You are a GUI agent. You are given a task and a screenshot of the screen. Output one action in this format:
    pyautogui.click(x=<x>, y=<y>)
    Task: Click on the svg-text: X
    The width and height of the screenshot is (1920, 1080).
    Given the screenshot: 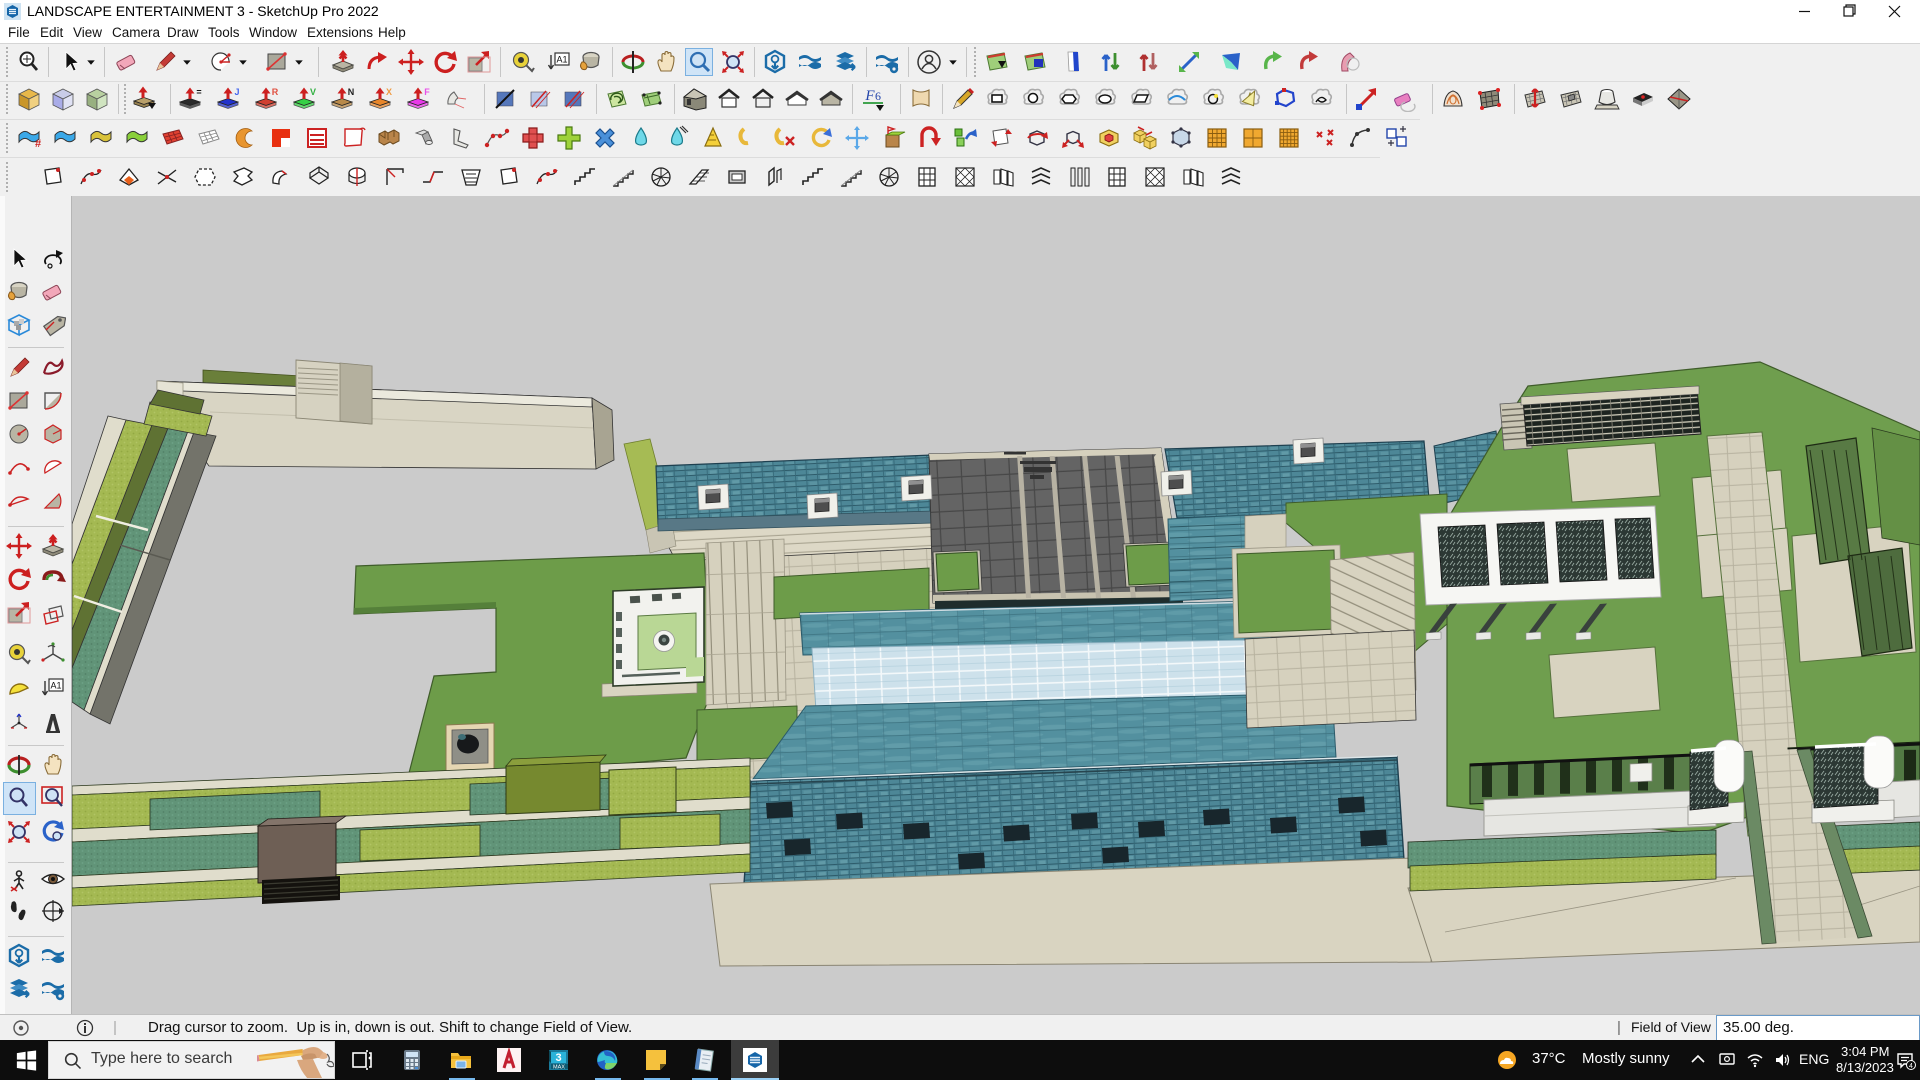 What is the action you would take?
    pyautogui.click(x=389, y=92)
    